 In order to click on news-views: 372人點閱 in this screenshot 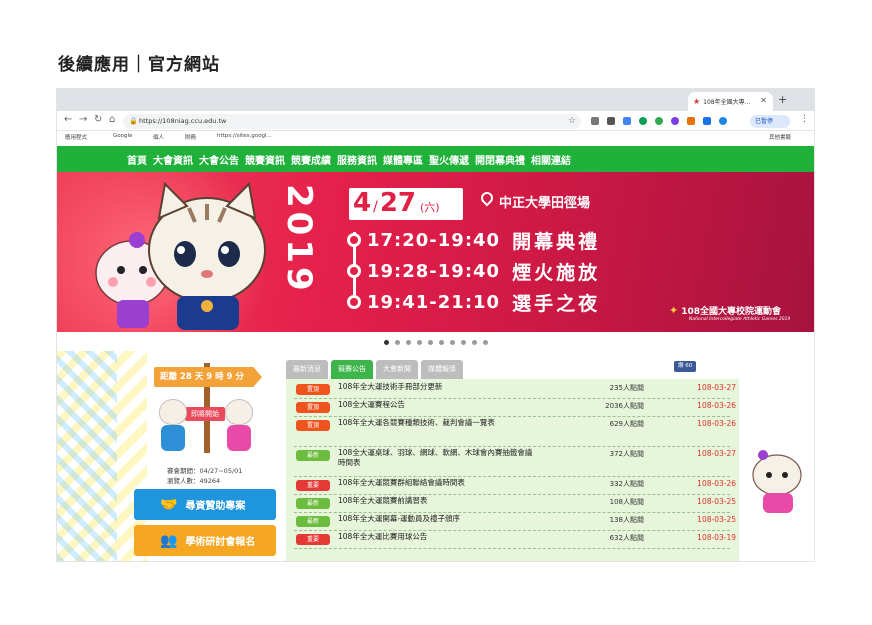, I will do `click(626, 454)`.